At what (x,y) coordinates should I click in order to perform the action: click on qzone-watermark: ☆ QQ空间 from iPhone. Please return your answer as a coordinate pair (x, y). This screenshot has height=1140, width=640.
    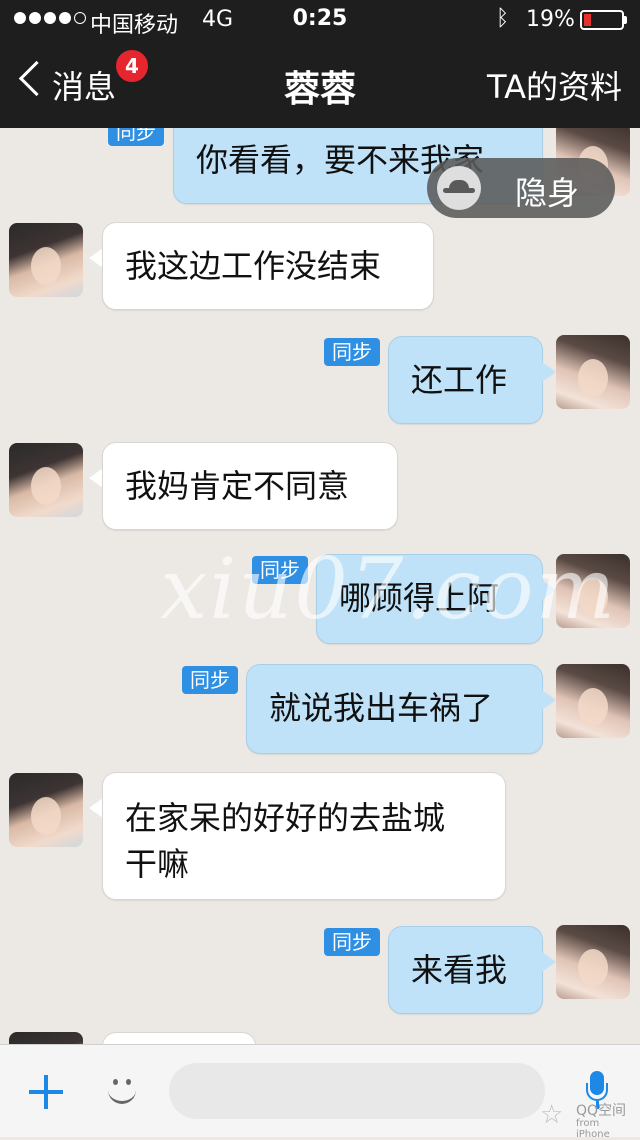
    Looking at the image, I should click on (588, 1119).